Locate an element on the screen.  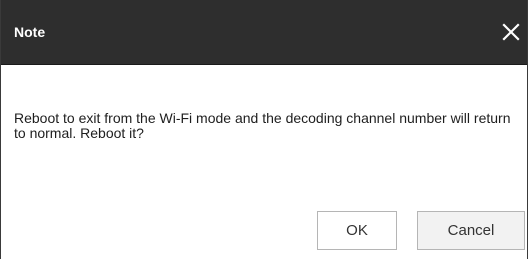
cancel-button: Cancel is located at coordinates (471, 230).